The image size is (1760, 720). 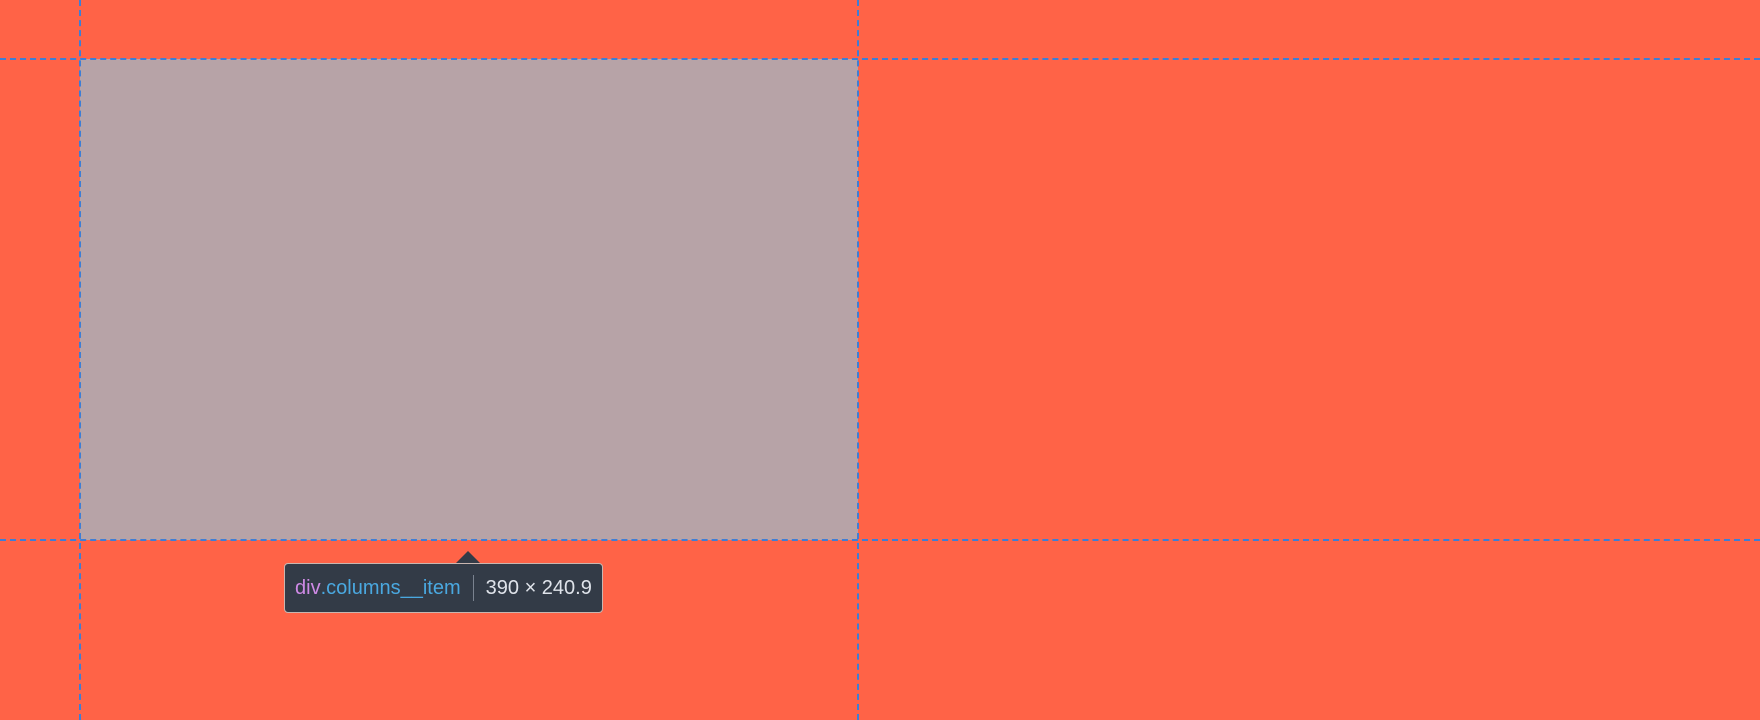 What do you see at coordinates (880, 540) in the screenshot?
I see `guide-line-bottom` at bounding box center [880, 540].